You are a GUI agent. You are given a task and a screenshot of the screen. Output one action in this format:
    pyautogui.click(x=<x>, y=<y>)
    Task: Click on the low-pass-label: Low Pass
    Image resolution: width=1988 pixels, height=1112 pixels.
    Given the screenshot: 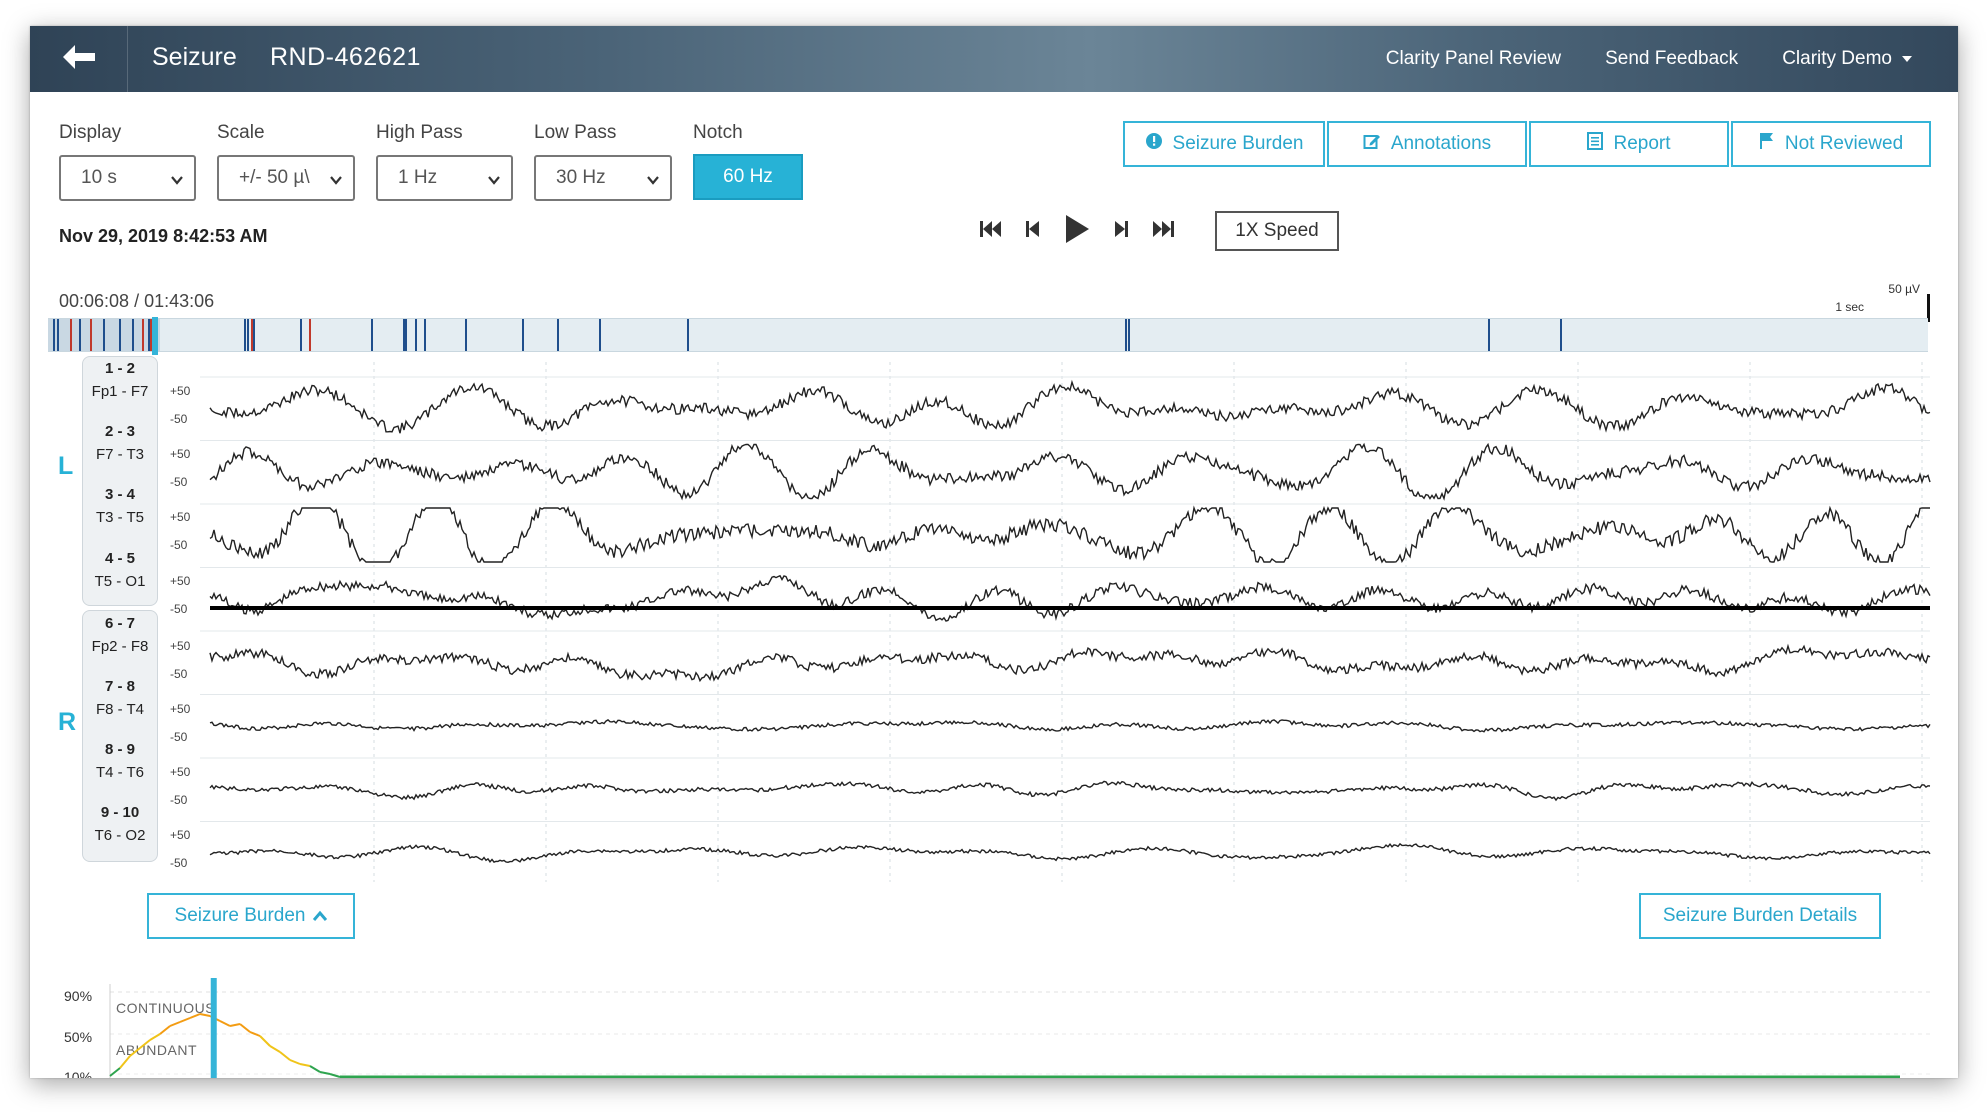 What is the action you would take?
    pyautogui.click(x=575, y=132)
    